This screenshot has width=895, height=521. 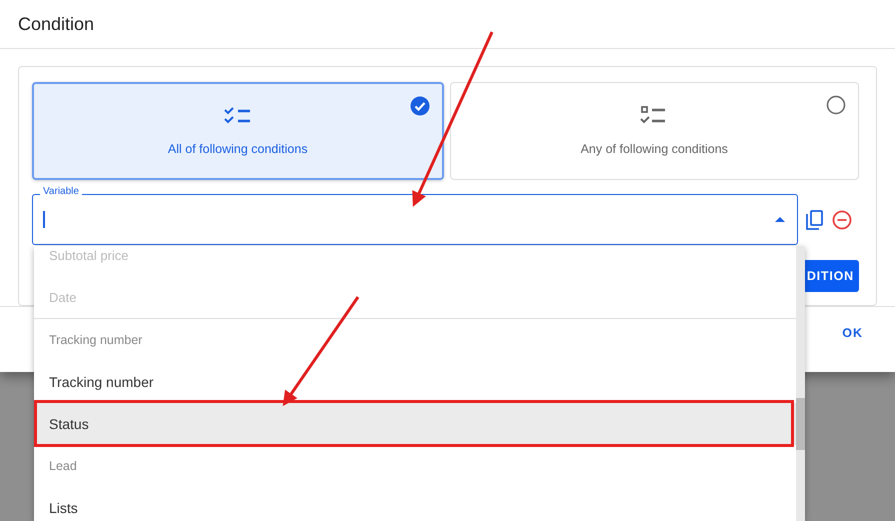 What do you see at coordinates (415, 424) in the screenshot?
I see `menu-item: Status` at bounding box center [415, 424].